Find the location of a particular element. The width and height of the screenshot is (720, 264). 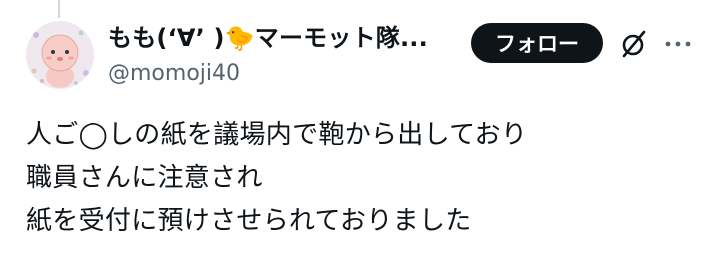

avatar is located at coordinates (60, 55).